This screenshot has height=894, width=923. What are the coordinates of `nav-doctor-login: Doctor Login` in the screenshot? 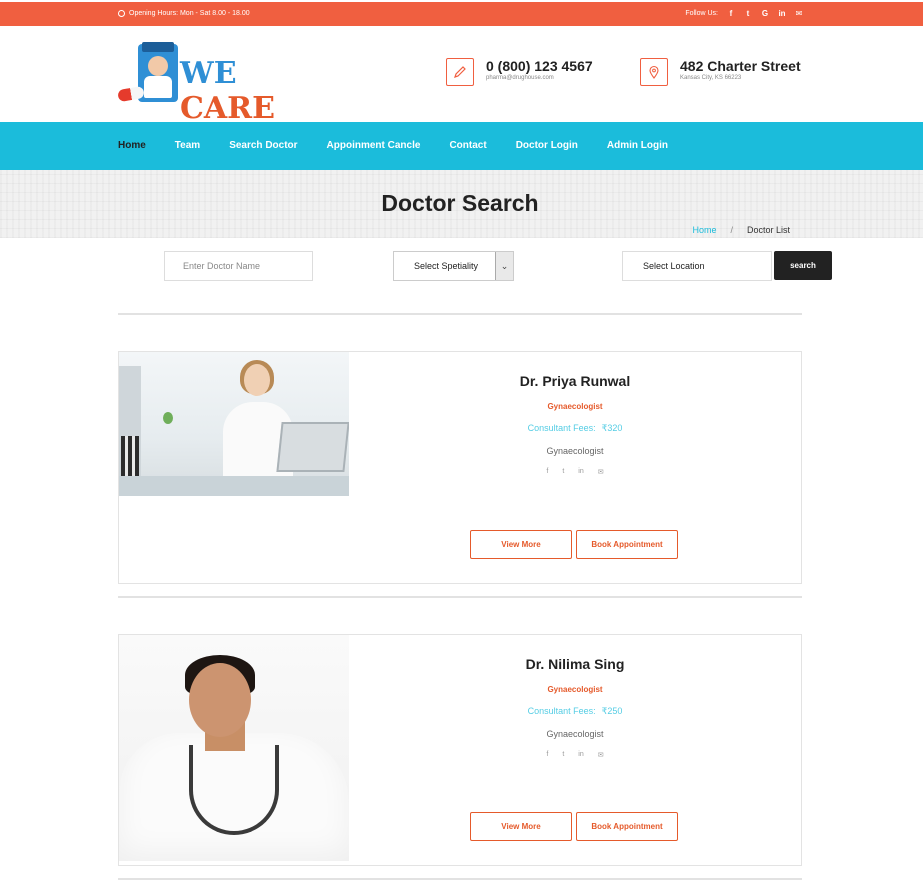 It's located at (547, 145).